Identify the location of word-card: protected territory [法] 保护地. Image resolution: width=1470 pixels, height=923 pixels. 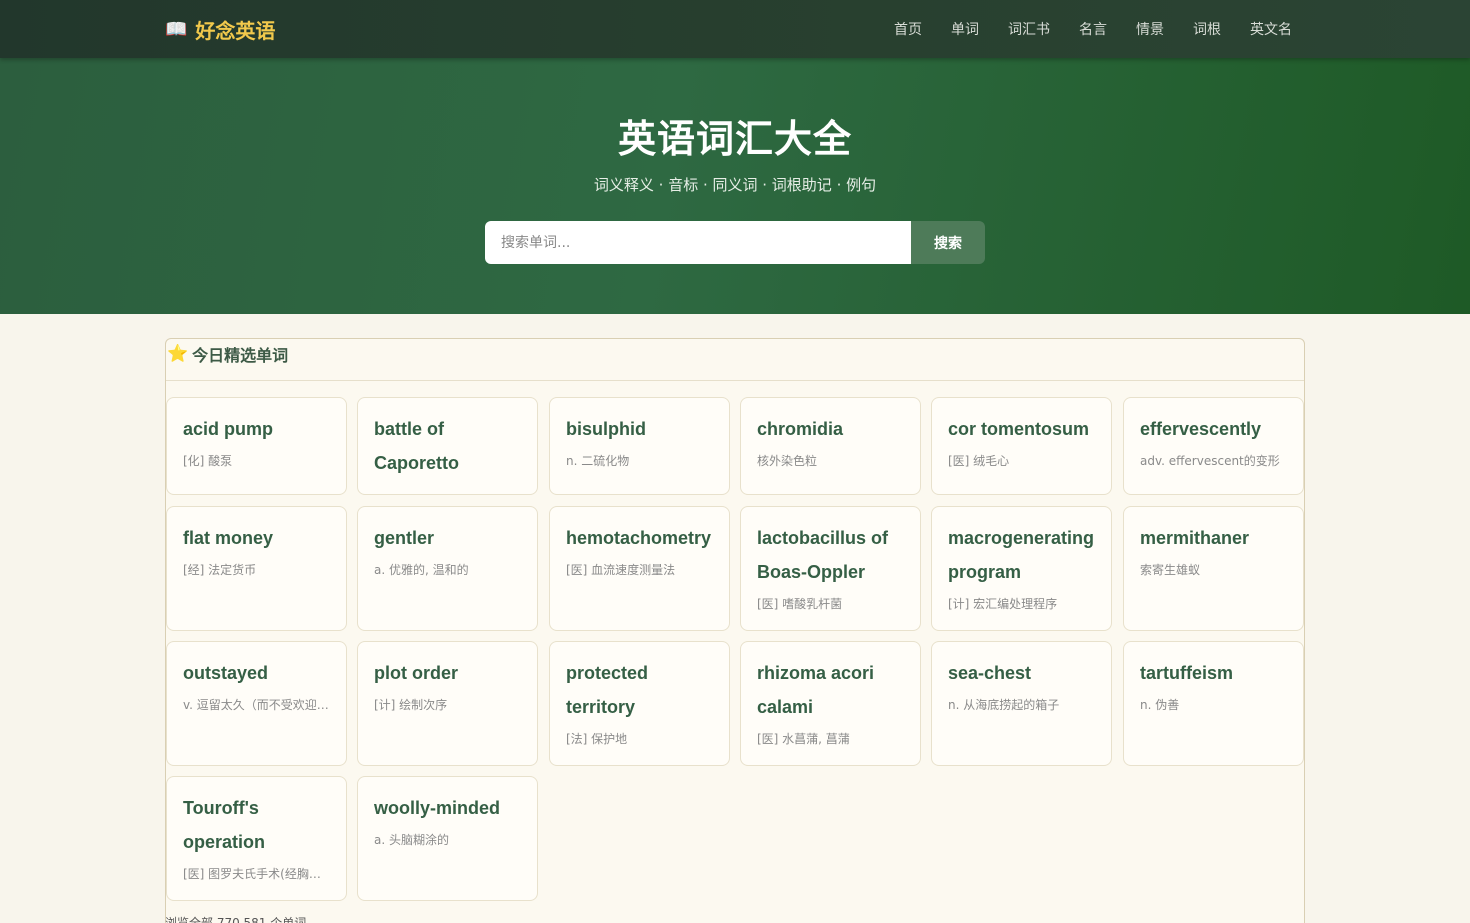
(639, 703).